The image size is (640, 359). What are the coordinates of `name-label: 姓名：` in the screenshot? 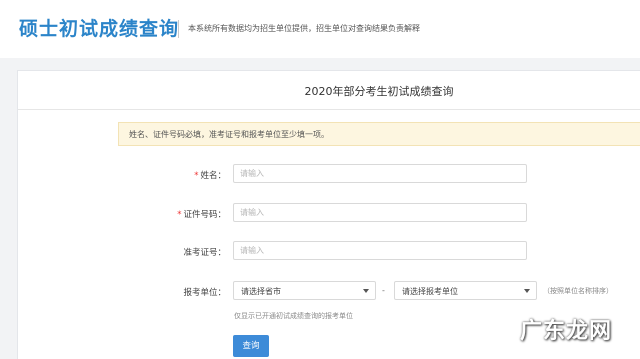 It's located at (213, 176).